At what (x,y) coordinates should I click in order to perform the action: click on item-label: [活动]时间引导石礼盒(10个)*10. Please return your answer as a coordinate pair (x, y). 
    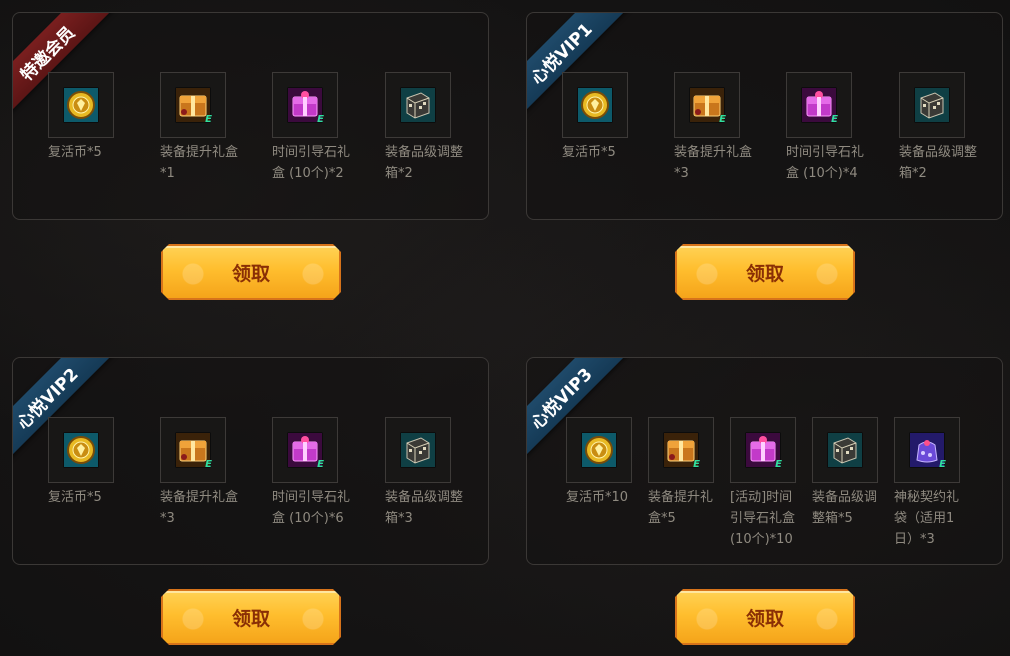
    Looking at the image, I should click on (763, 518).